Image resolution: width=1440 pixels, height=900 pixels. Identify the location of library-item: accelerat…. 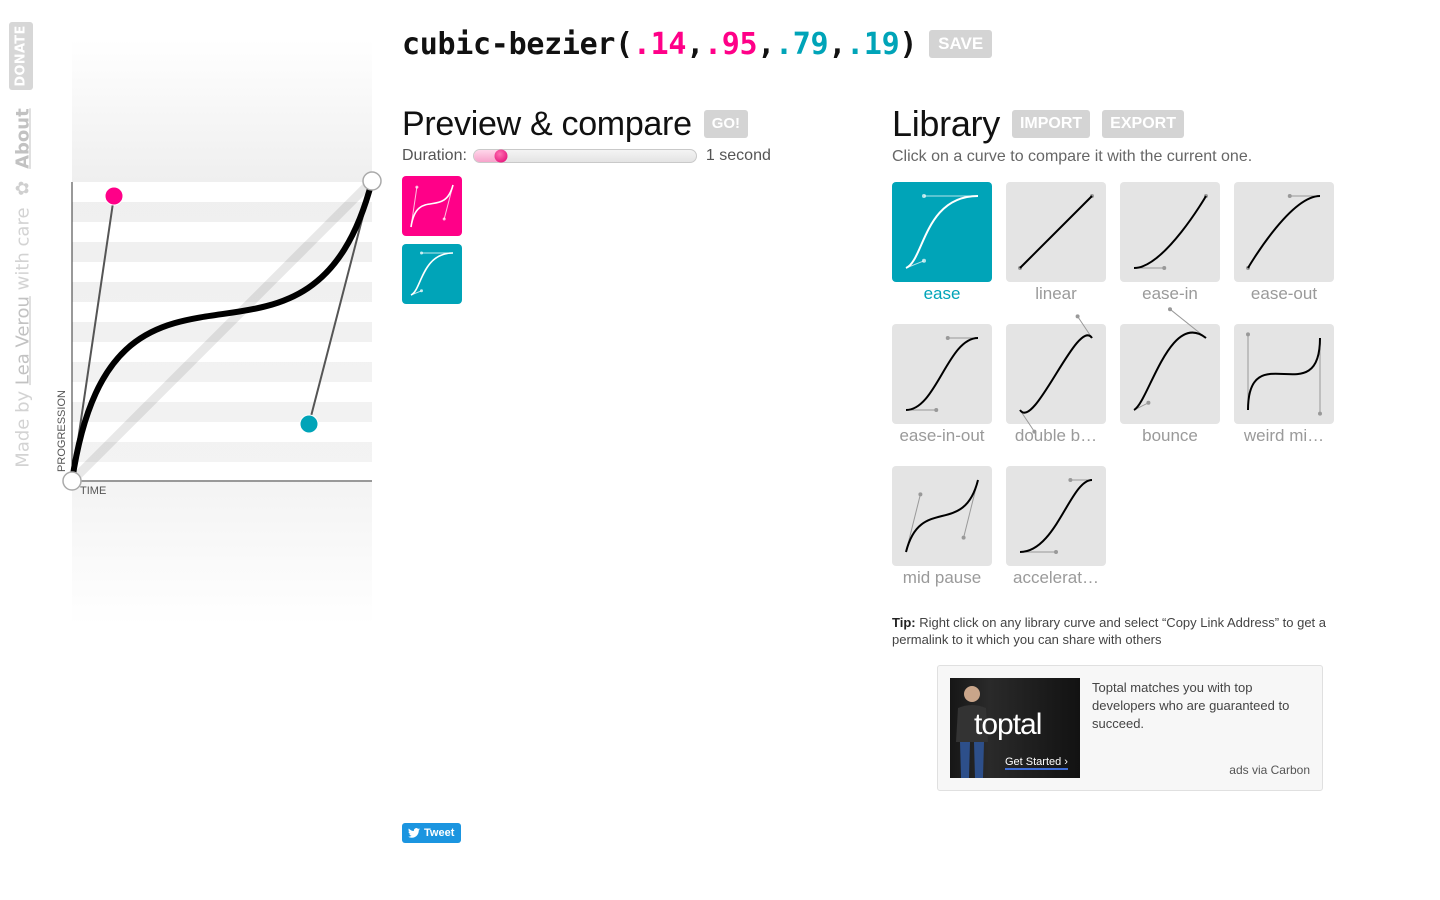
(1056, 527).